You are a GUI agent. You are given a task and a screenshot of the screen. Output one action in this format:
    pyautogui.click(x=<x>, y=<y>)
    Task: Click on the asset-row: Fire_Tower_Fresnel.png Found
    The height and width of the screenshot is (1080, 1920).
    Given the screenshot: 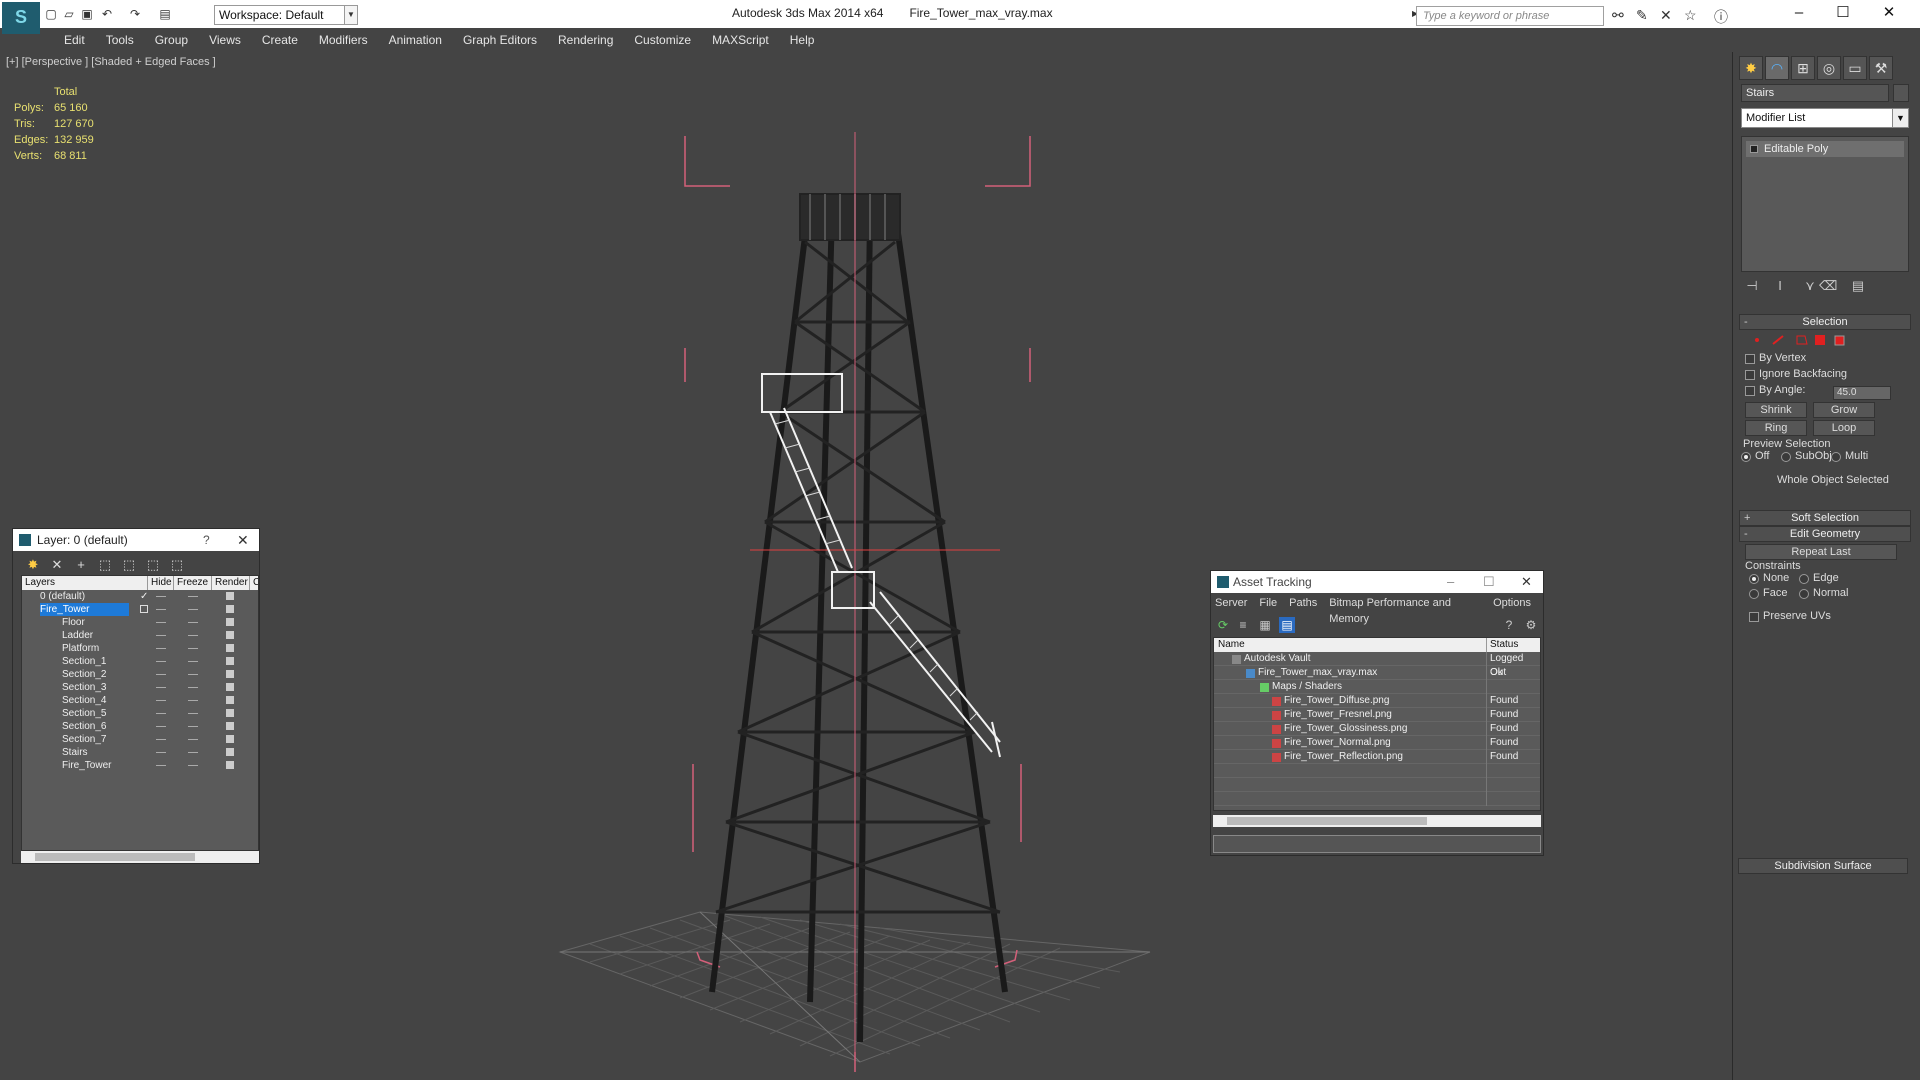 What is the action you would take?
    pyautogui.click(x=1377, y=715)
    